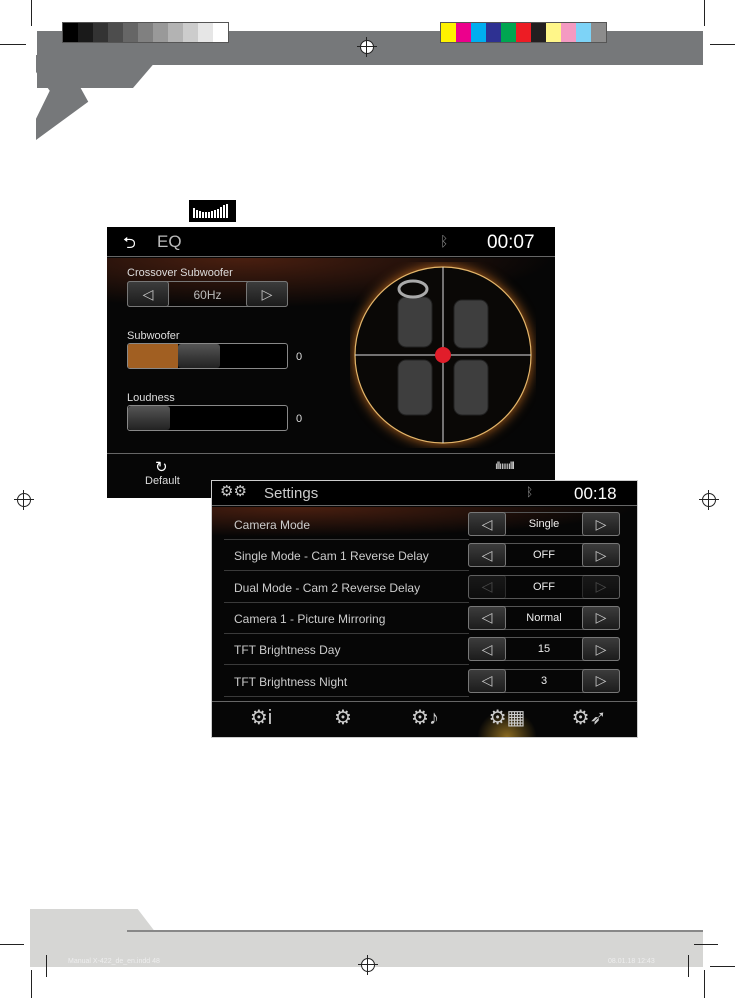  I want to click on tab-gear-icon: ⚙, so click(343, 721).